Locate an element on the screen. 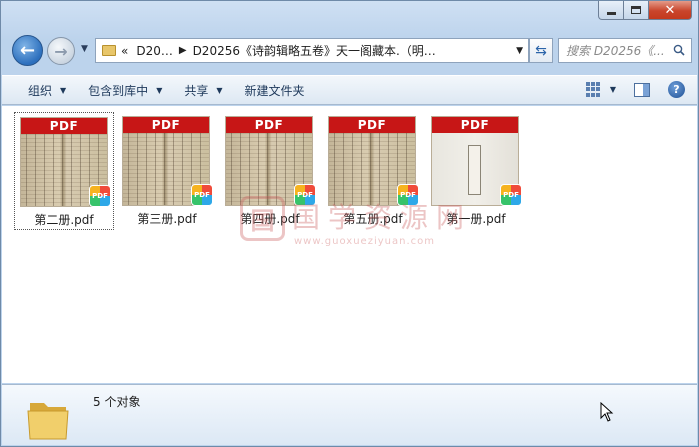 Image resolution: width=699 pixels, height=447 pixels. file-item: PDF PDF 第三册.pdf is located at coordinates (167, 171).